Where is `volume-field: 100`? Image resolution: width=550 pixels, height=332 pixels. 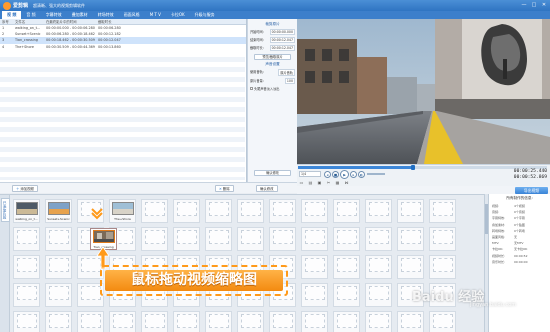 volume-field: 100 is located at coordinates (289, 80).